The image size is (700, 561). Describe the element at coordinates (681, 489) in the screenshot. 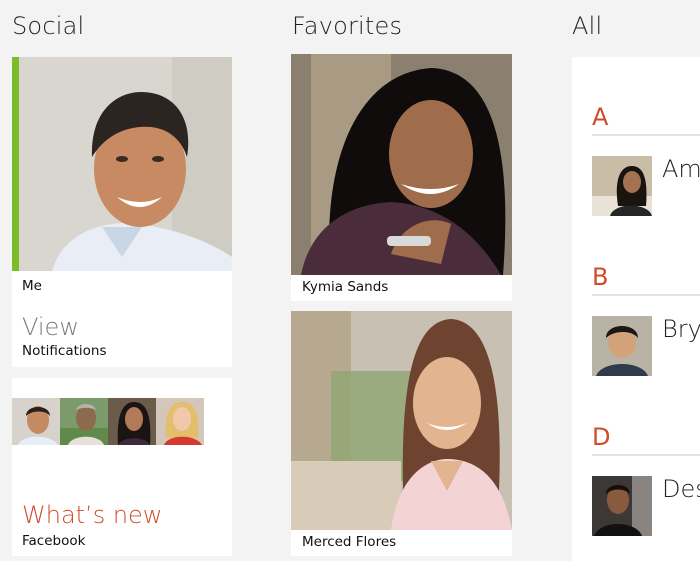

I see `contact-name-d: Des` at that location.